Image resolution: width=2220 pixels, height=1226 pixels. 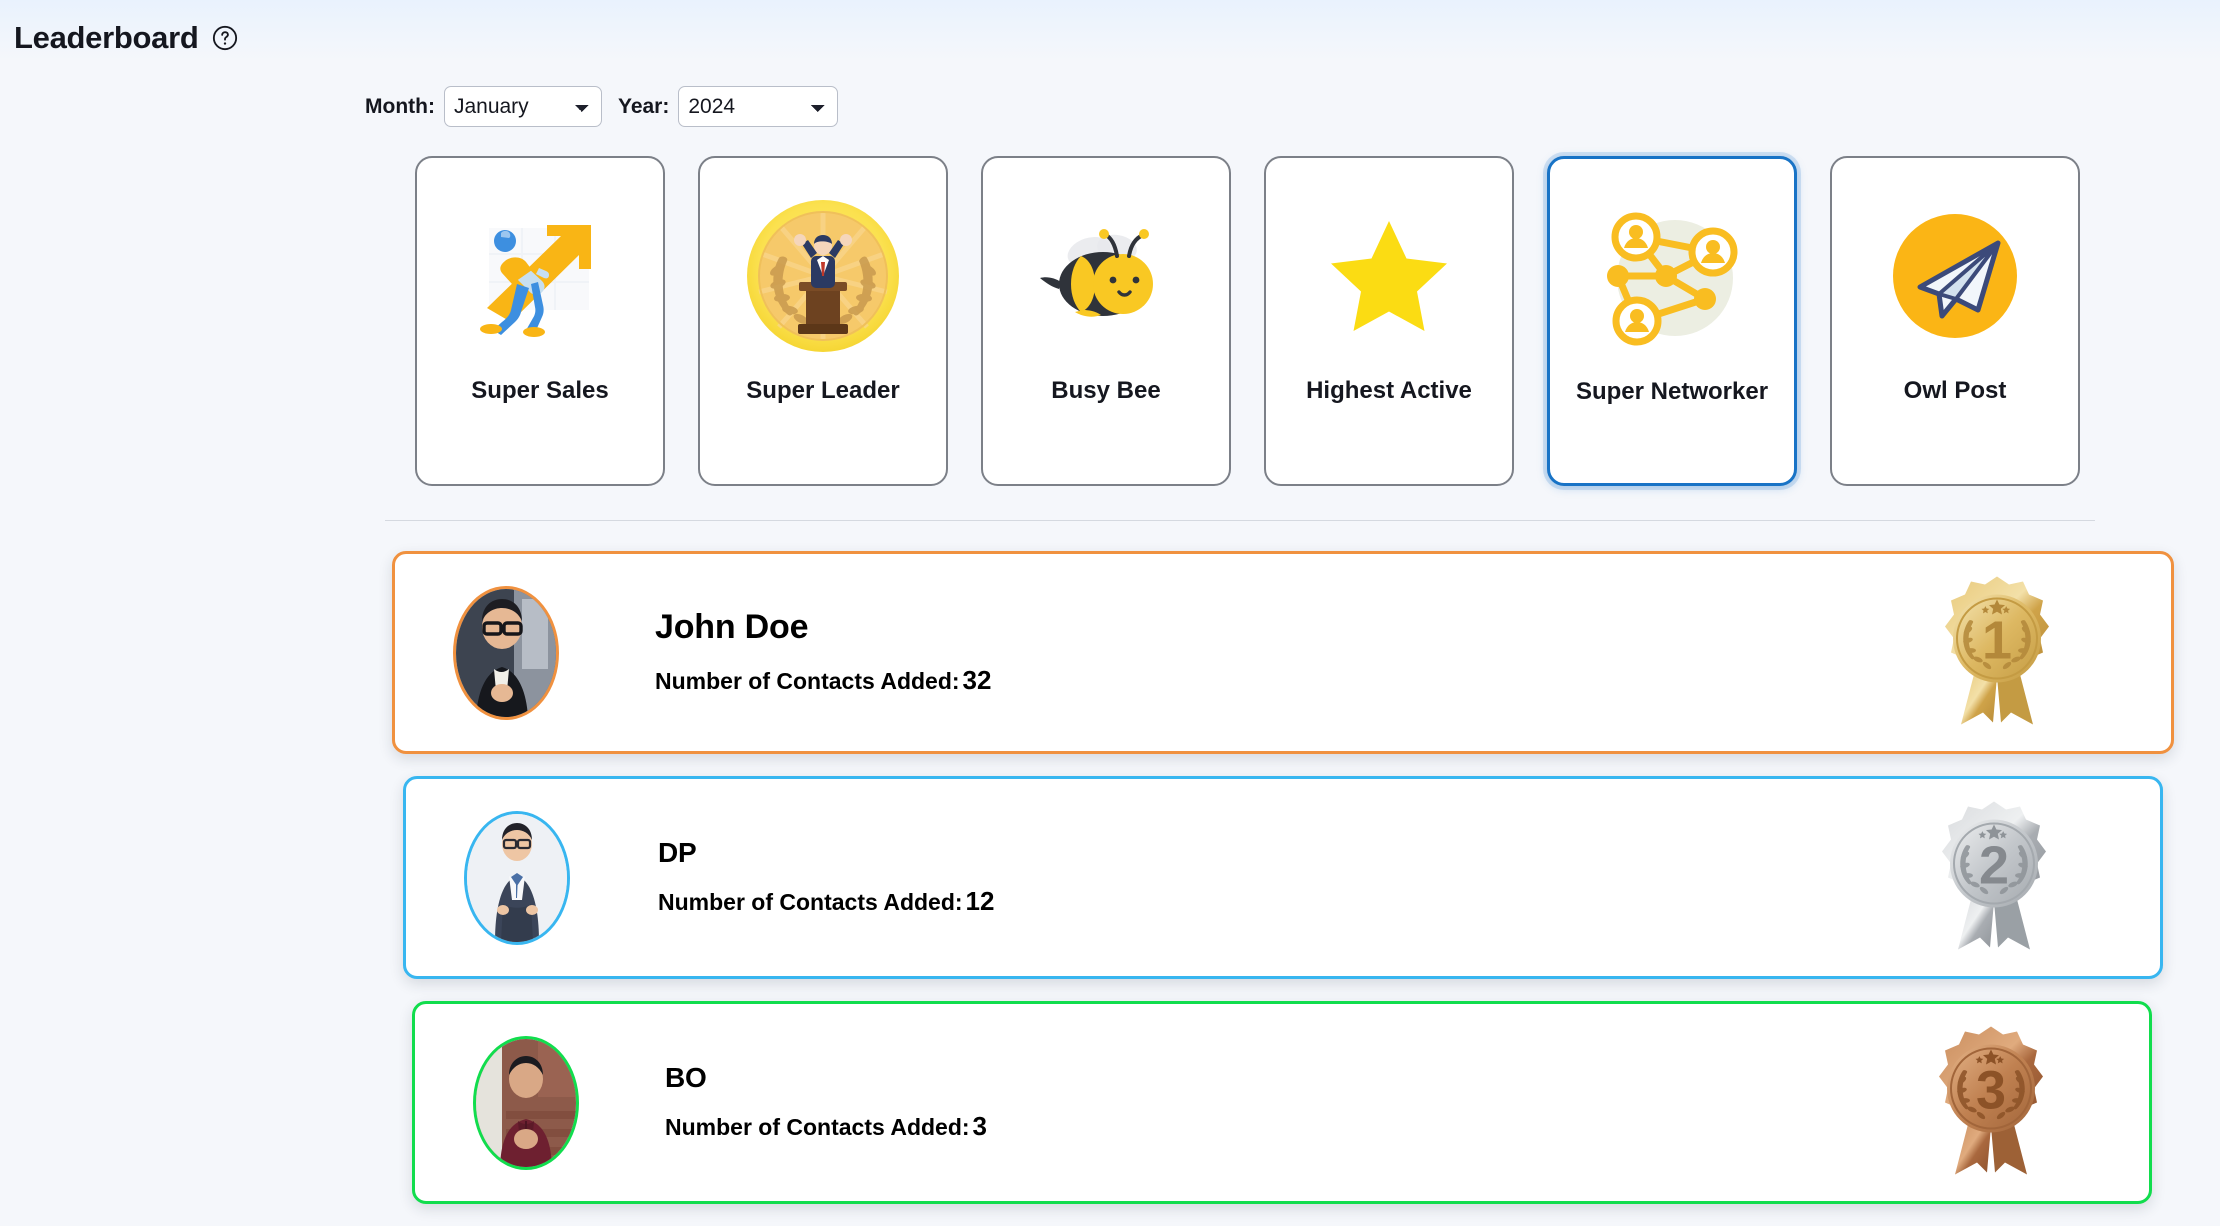 What do you see at coordinates (823, 276) in the screenshot?
I see `leader-medal-icon` at bounding box center [823, 276].